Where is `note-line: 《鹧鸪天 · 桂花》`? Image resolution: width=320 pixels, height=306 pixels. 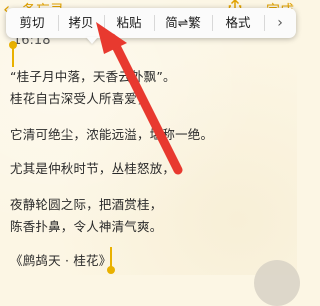 note-line: 《鹧鸪天 · 桂花》 is located at coordinates (60, 259).